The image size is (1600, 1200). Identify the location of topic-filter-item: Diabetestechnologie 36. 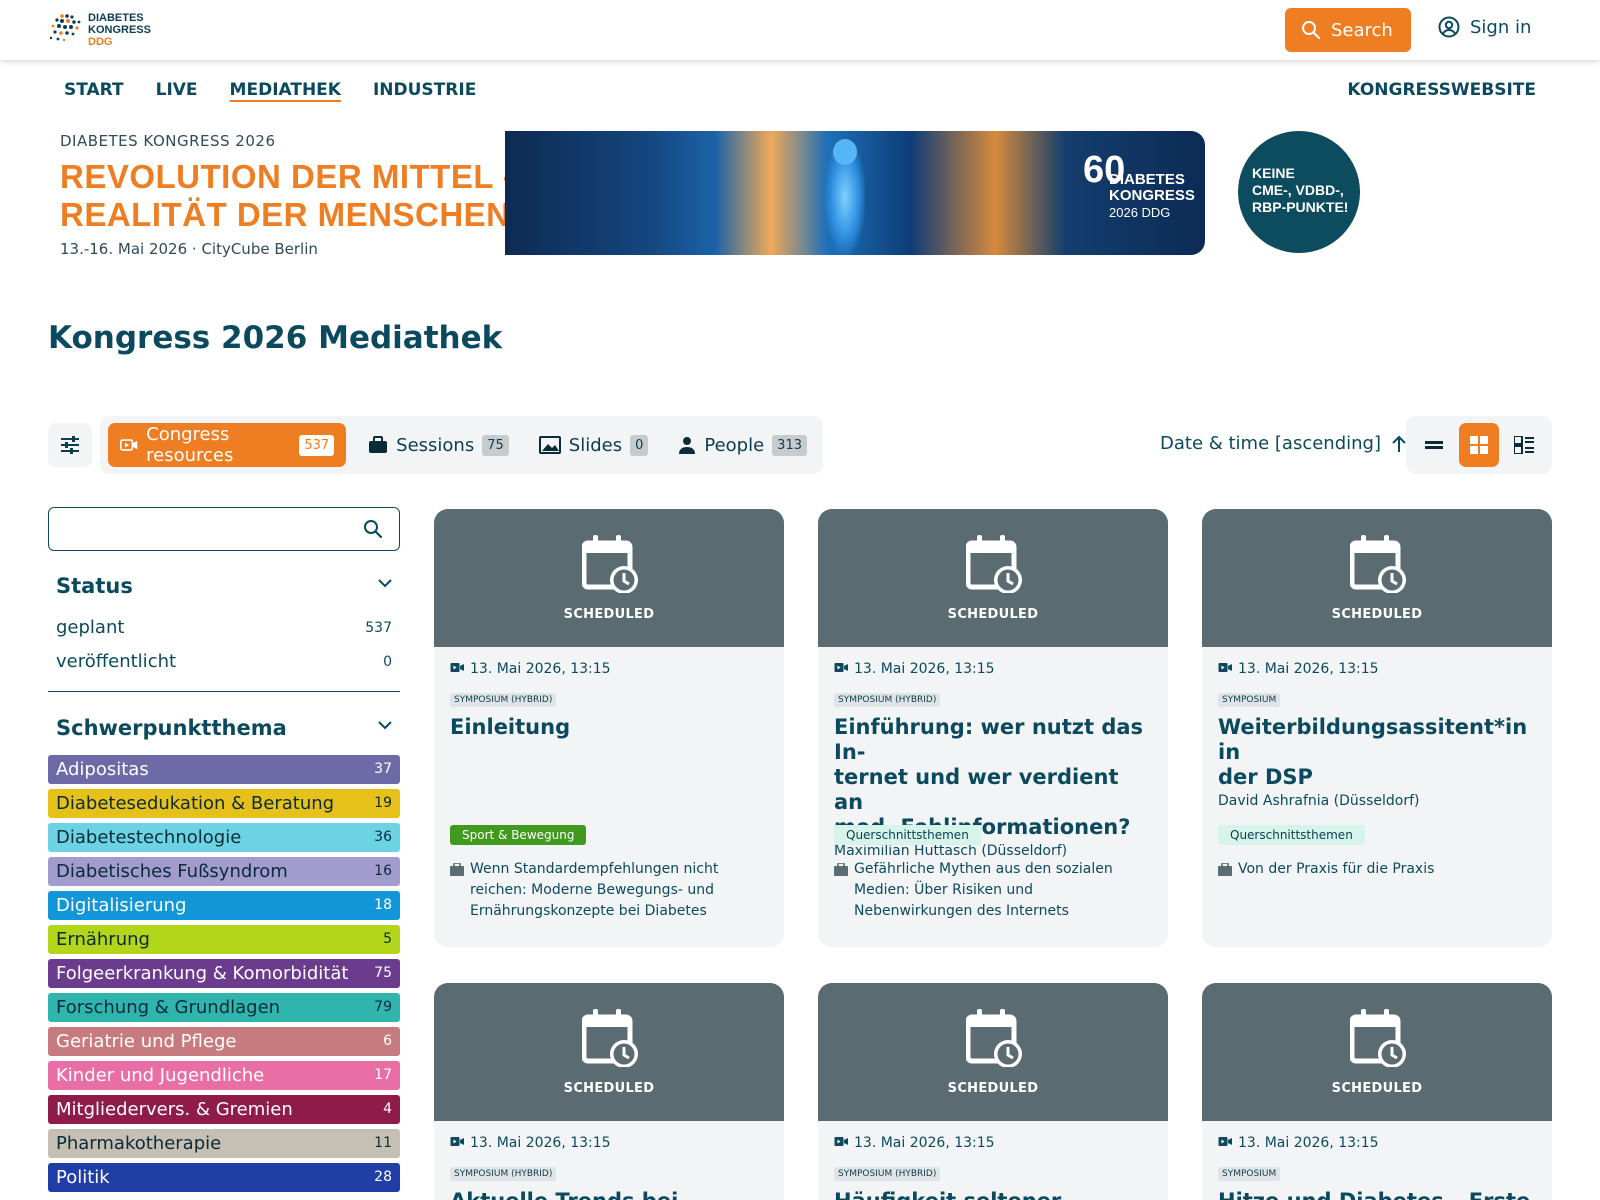
(224, 837).